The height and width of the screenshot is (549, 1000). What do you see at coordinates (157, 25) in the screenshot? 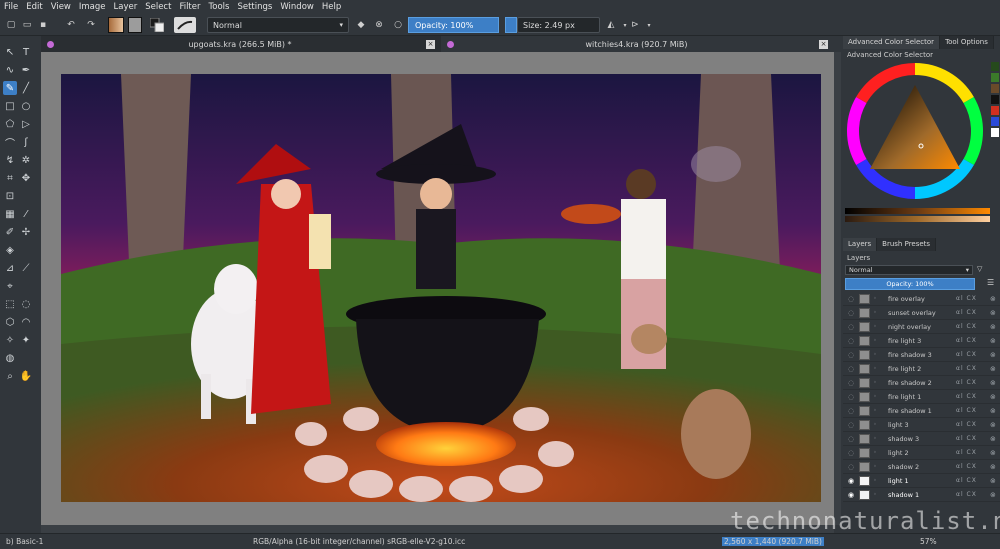
I see `fg-bg-color-icon` at bounding box center [157, 25].